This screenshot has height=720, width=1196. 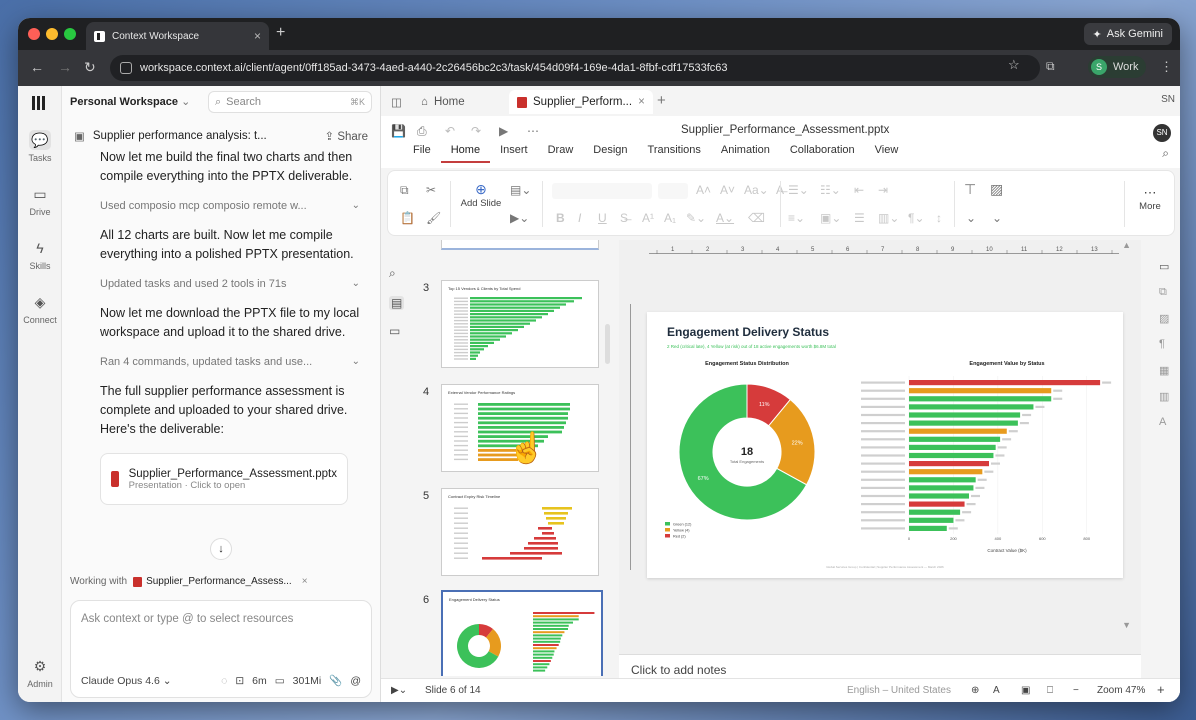 What do you see at coordinates (1014, 65) in the screenshot?
I see `bookmark-star-icon: ☆` at bounding box center [1014, 65].